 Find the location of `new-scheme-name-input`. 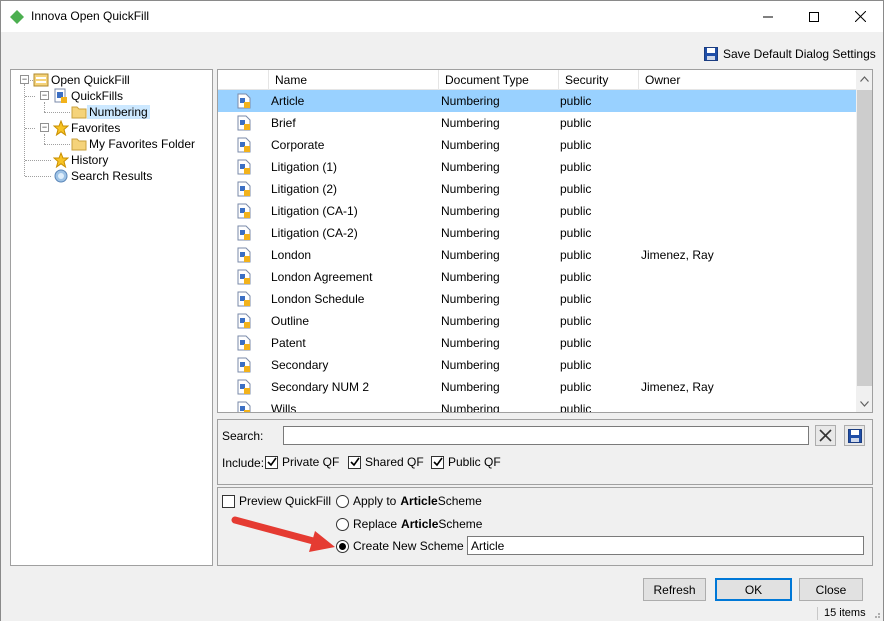

new-scheme-name-input is located at coordinates (665, 545).